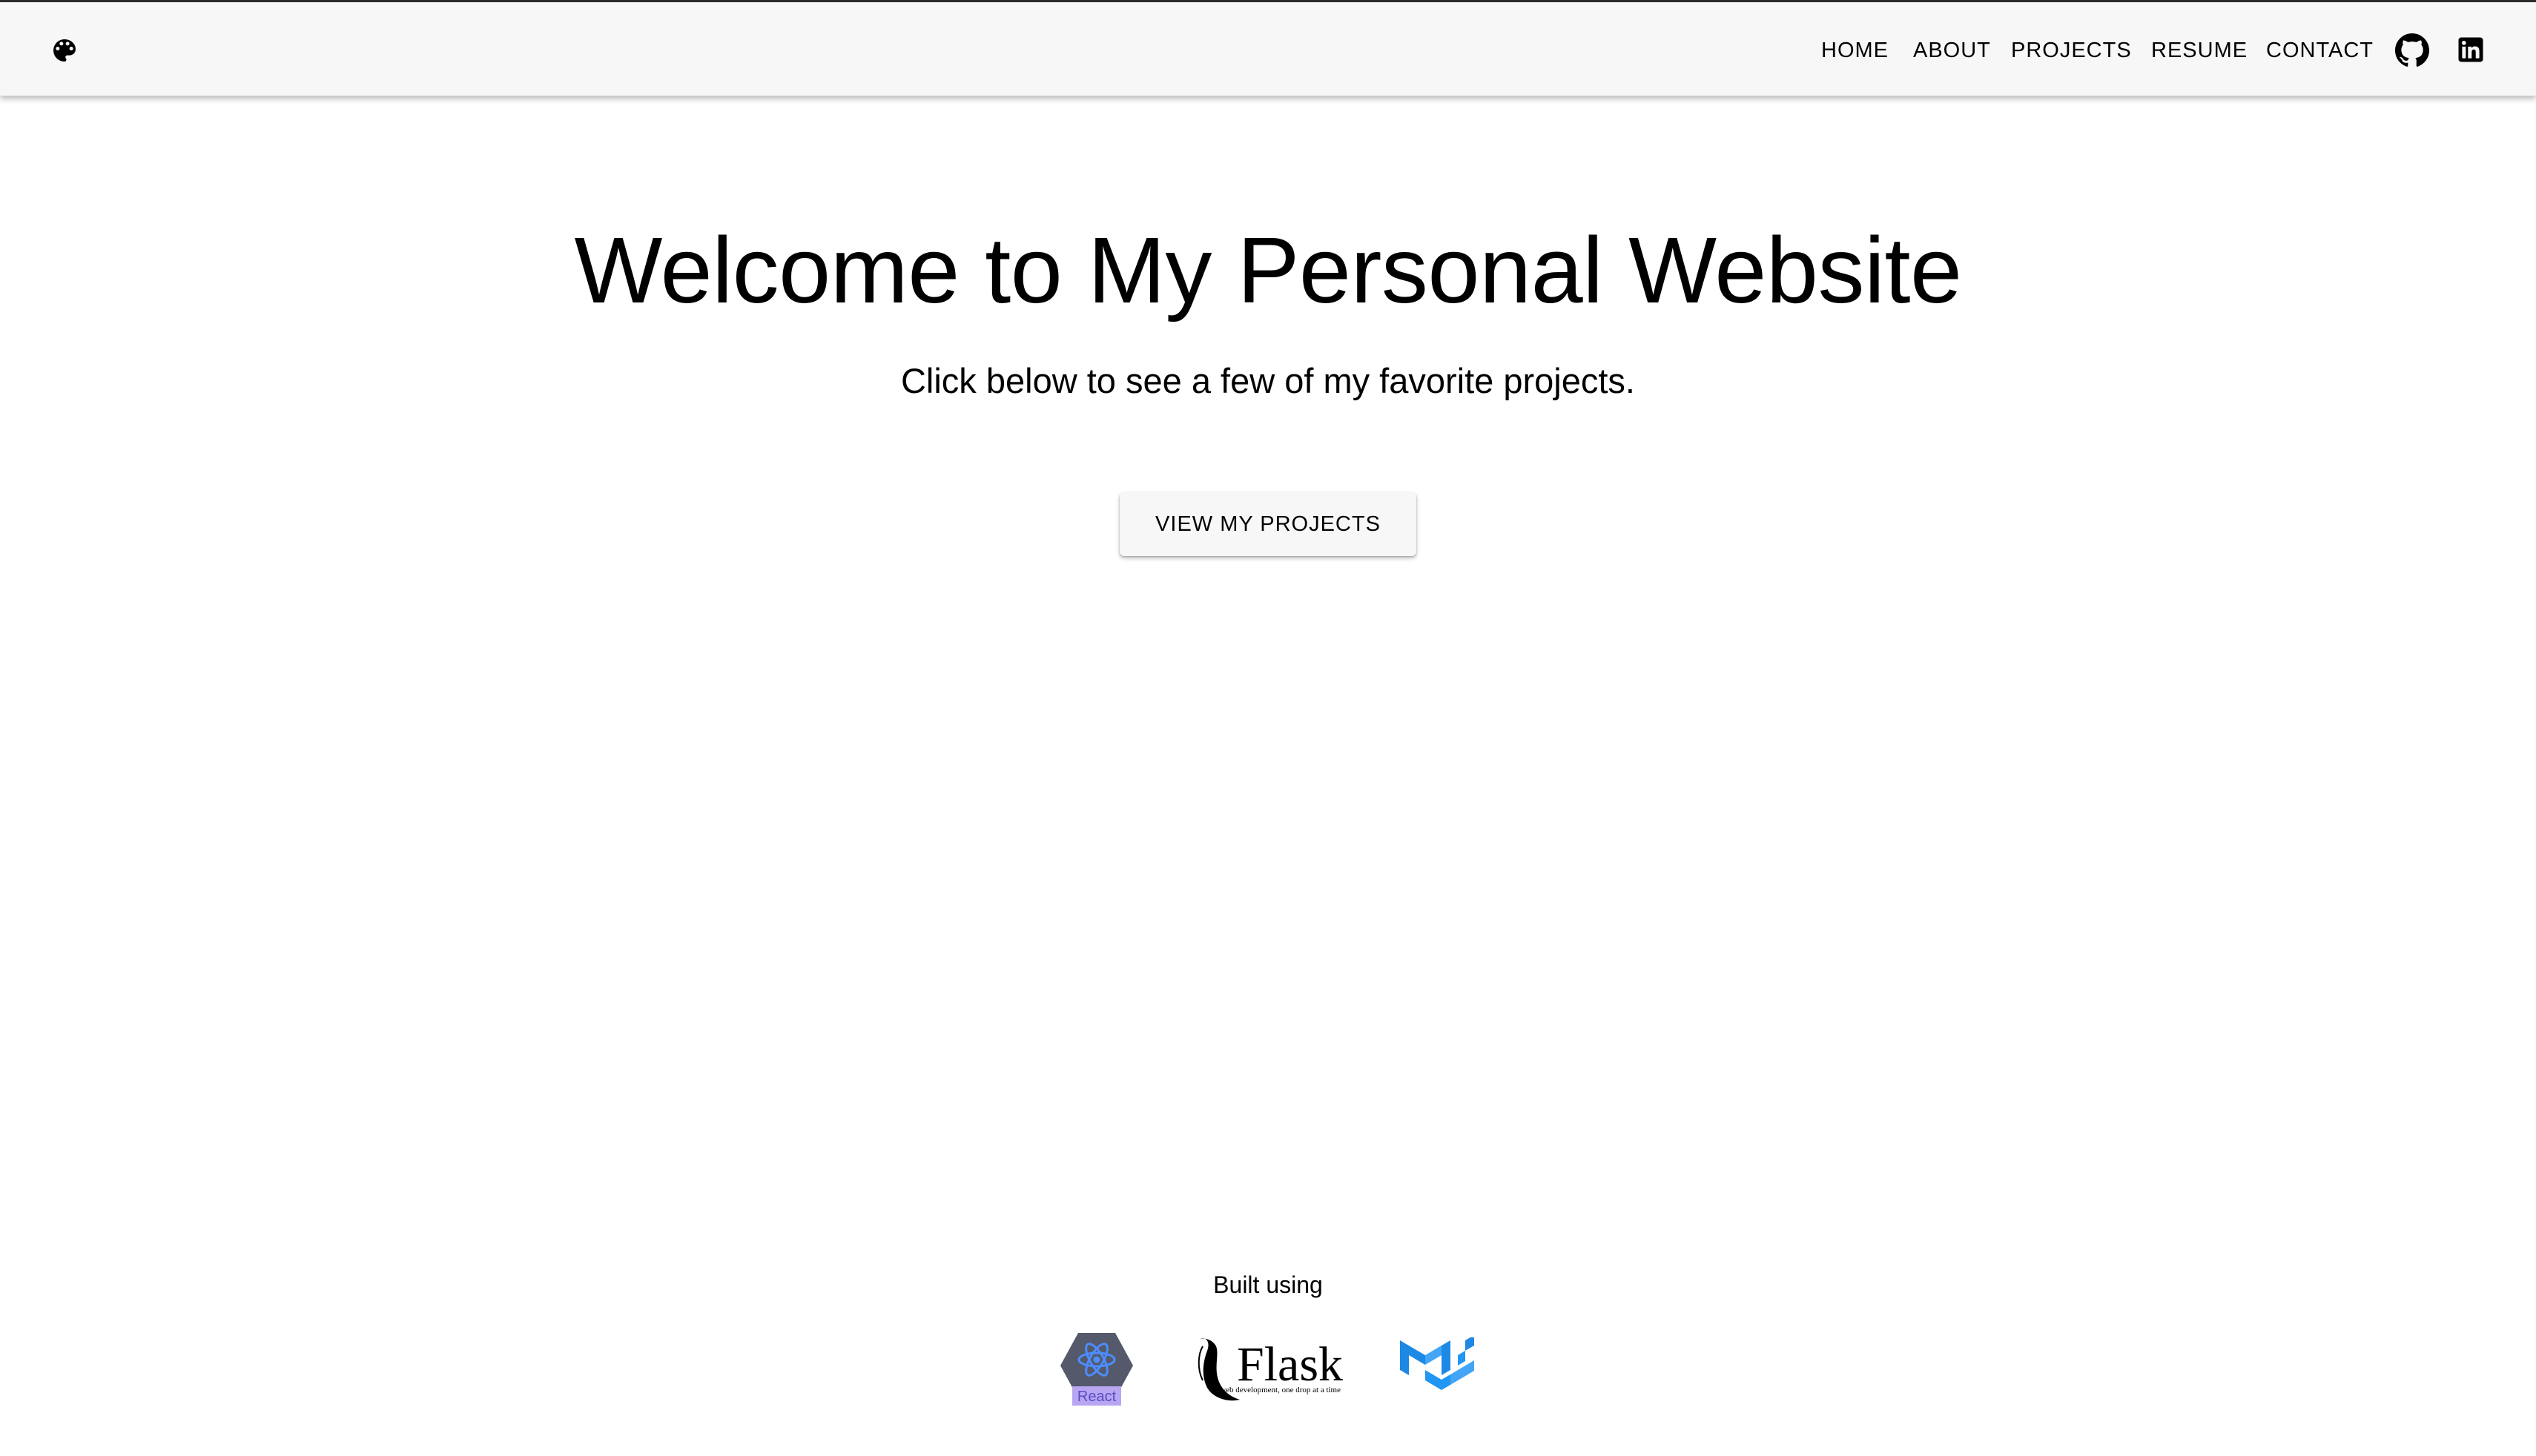 The height and width of the screenshot is (1456, 2536). I want to click on linkedin-icon, so click(2471, 49).